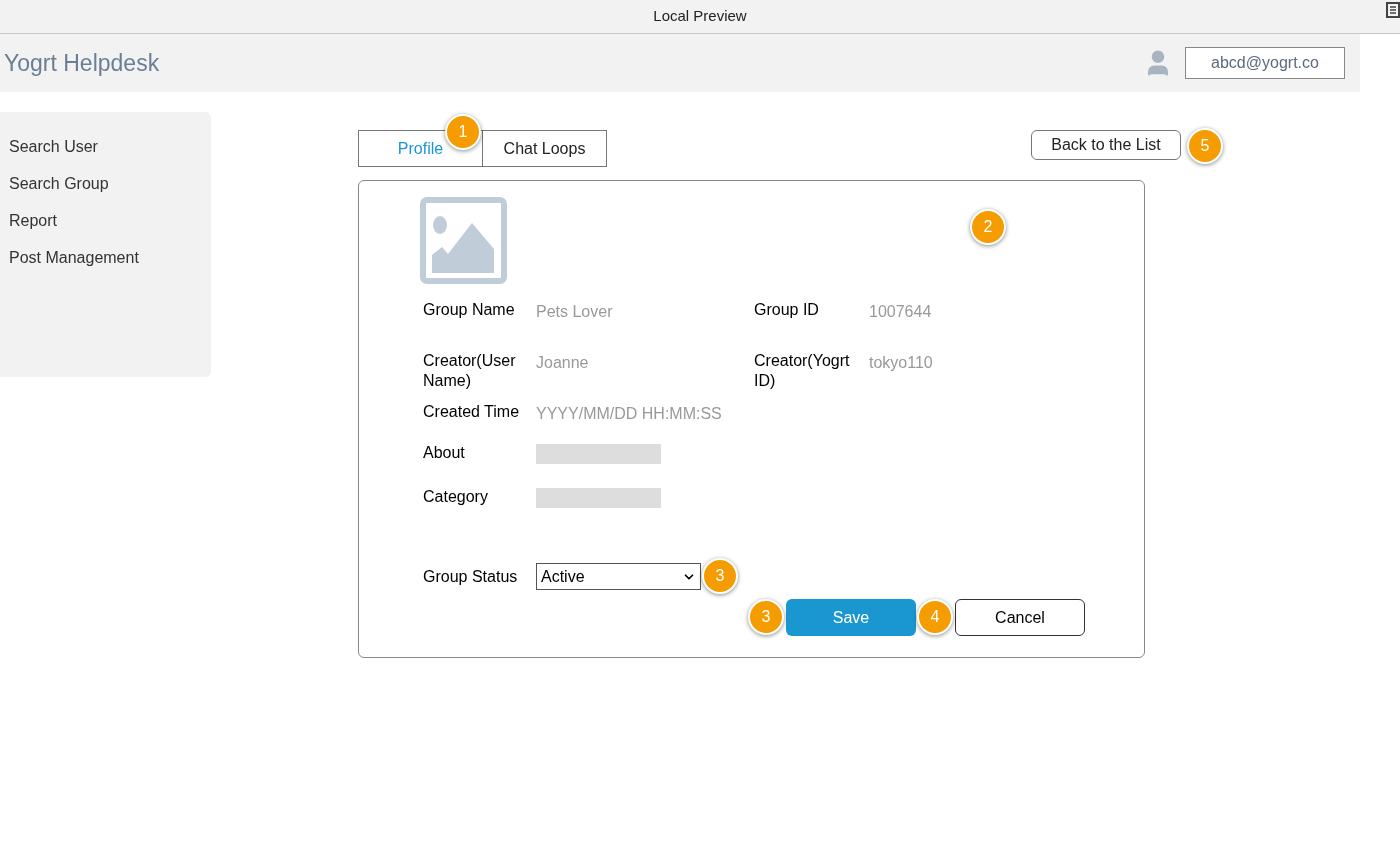 The height and width of the screenshot is (847, 1400). What do you see at coordinates (1393, 10) in the screenshot?
I see `menu-icon` at bounding box center [1393, 10].